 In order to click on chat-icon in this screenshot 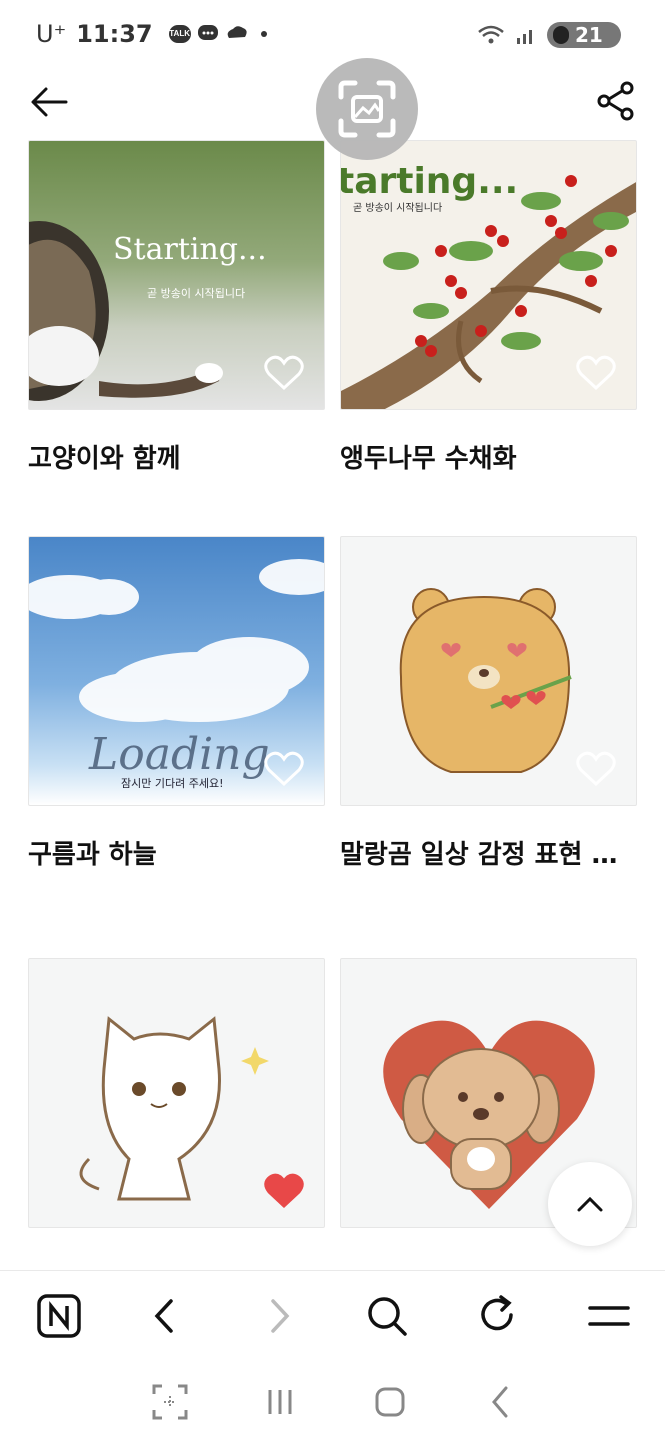, I will do `click(207, 32)`.